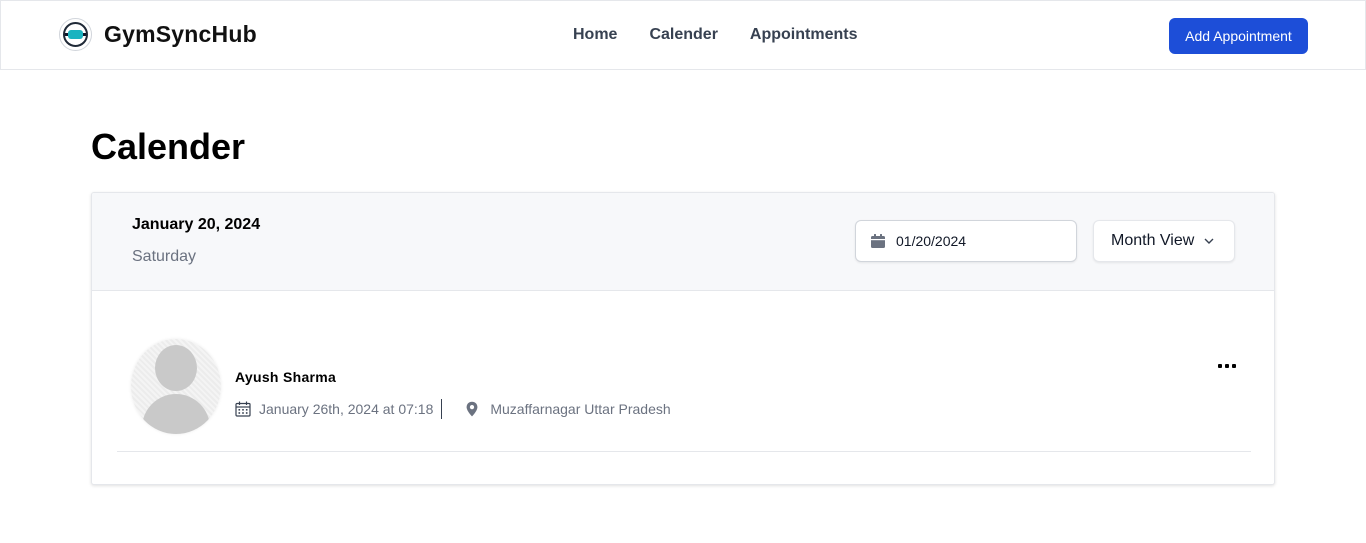 This screenshot has height=543, width=1366. What do you see at coordinates (1228, 366) in the screenshot?
I see `more-horizontal-icon` at bounding box center [1228, 366].